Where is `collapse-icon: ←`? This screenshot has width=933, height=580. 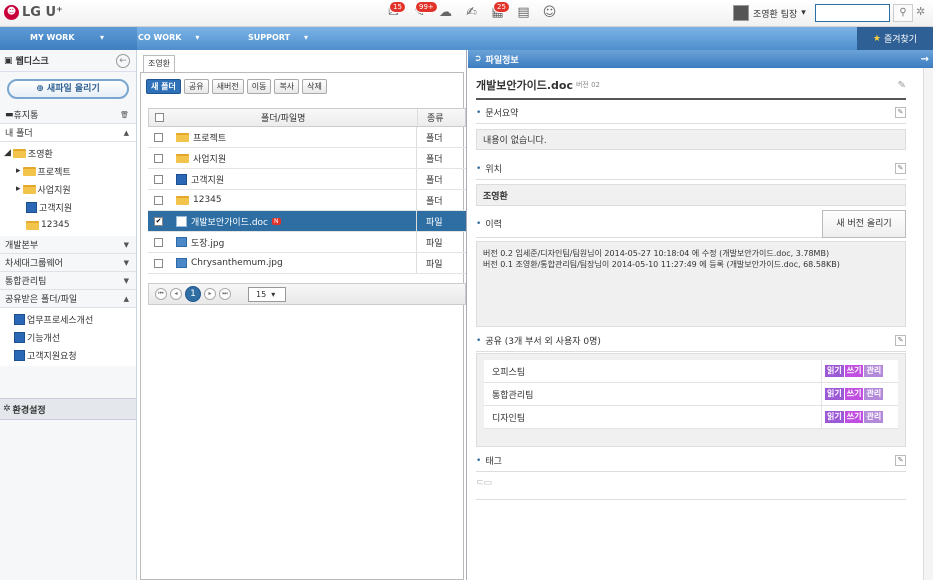 collapse-icon: ← is located at coordinates (123, 61).